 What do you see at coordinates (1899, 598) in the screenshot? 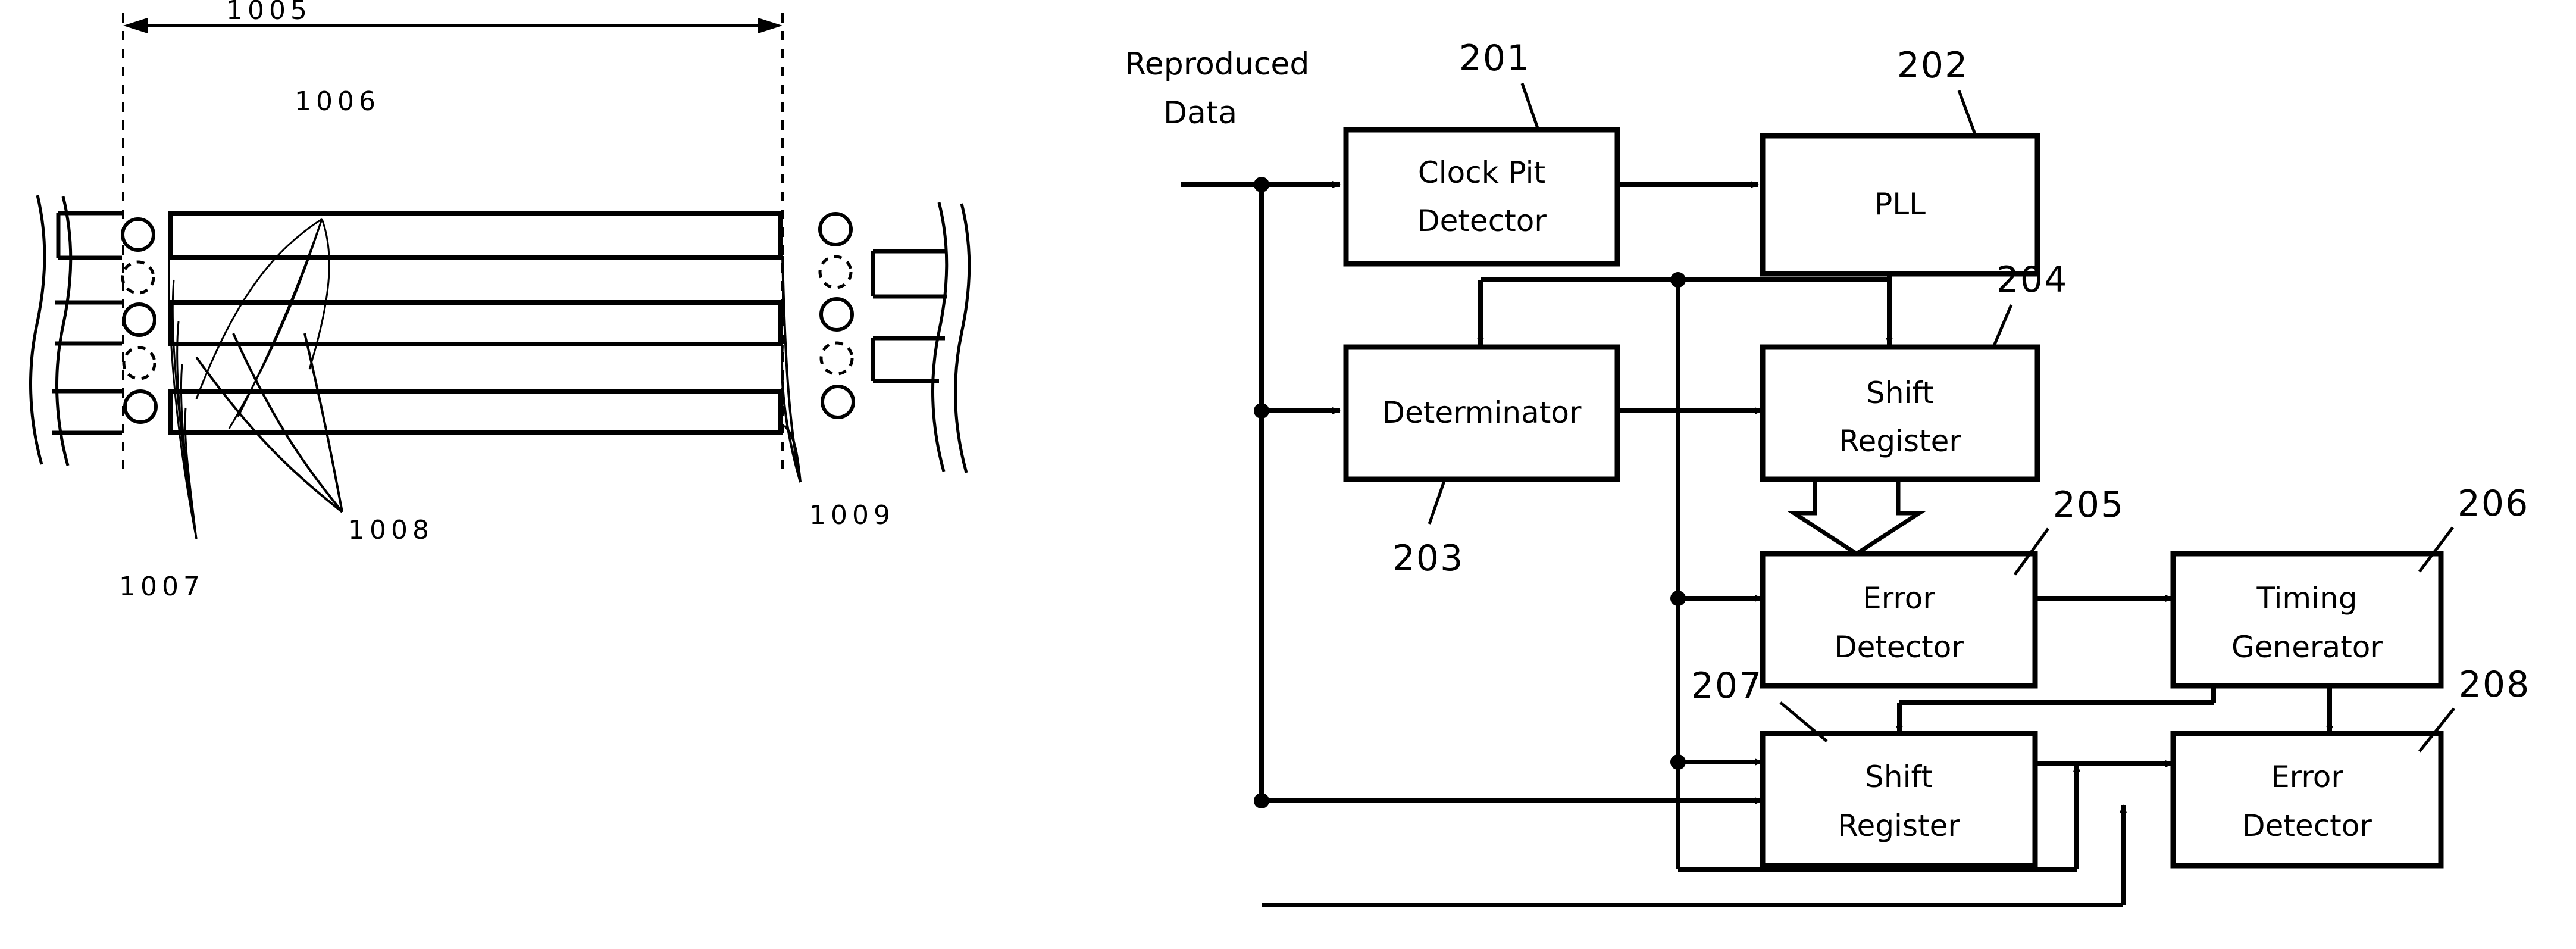
I see `block-label-205-line1: Error` at bounding box center [1899, 598].